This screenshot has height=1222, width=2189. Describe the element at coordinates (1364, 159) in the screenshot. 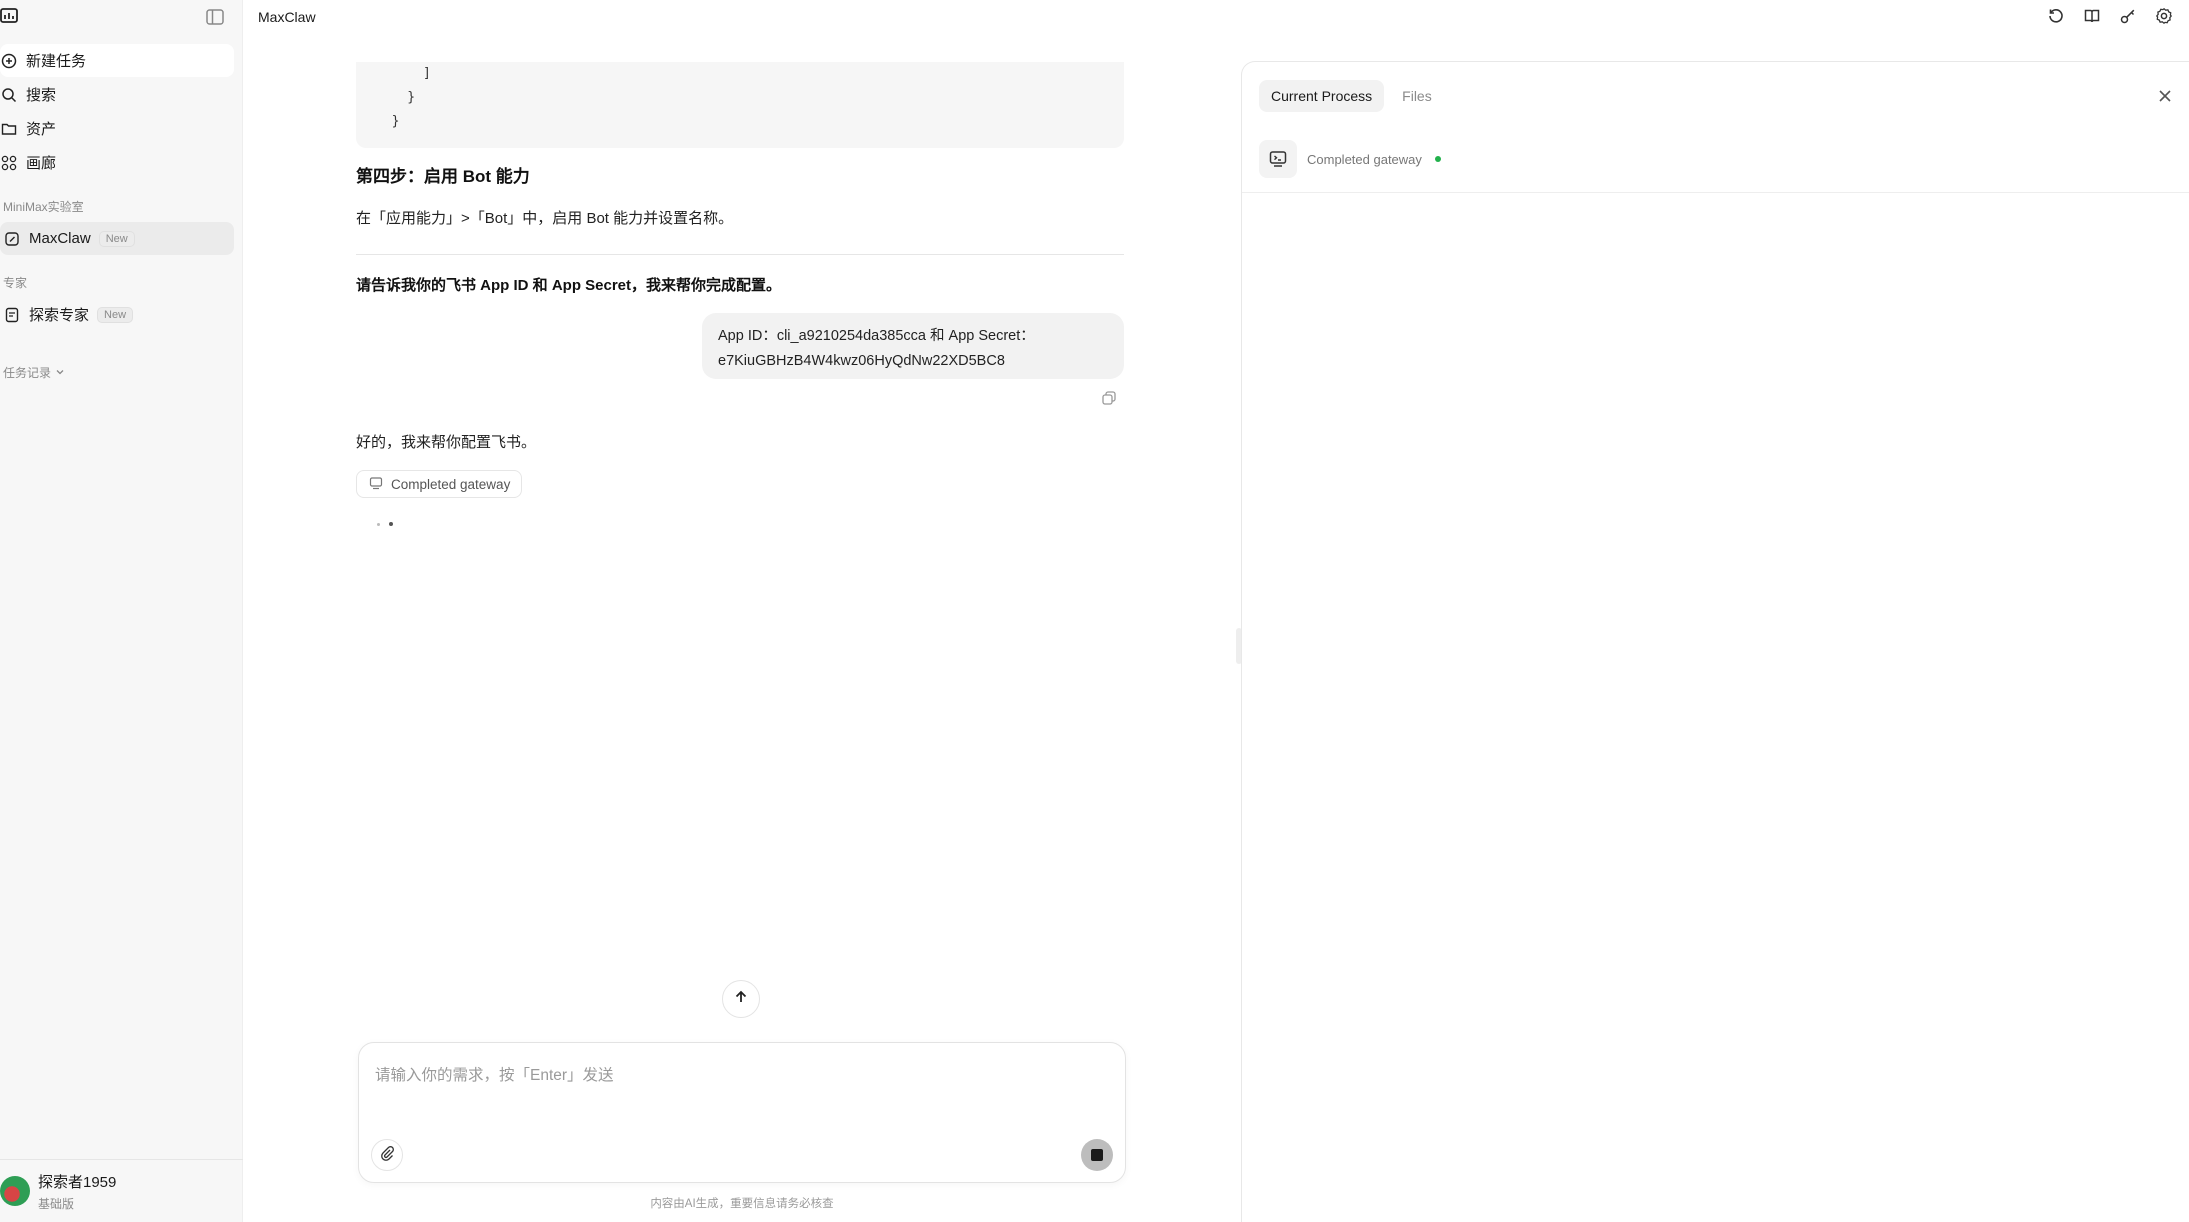

I see `process-step-label: Completed gateway` at that location.